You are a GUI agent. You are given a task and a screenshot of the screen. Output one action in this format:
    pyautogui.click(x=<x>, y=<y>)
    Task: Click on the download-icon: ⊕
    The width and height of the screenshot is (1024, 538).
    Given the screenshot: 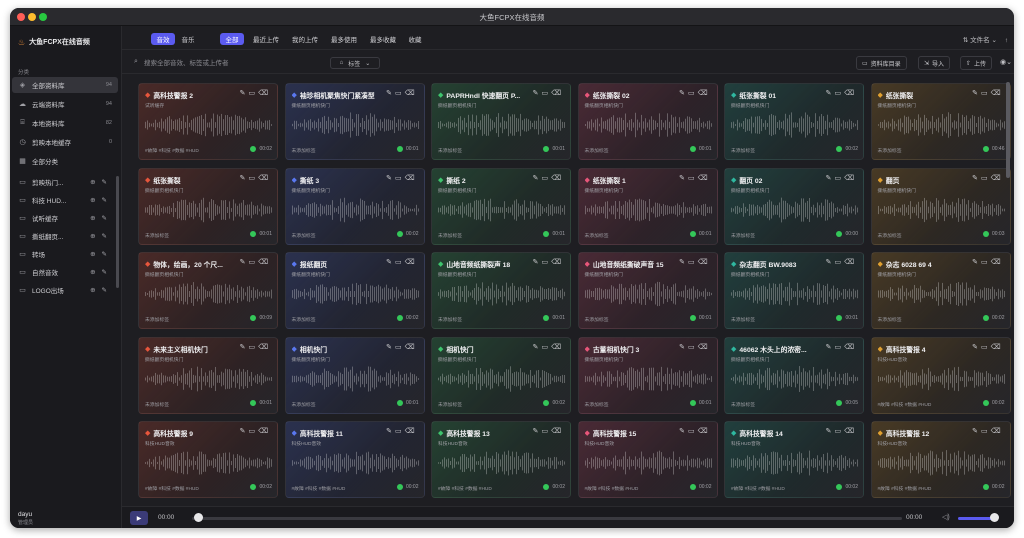 What is the action you would take?
    pyautogui.click(x=95, y=218)
    